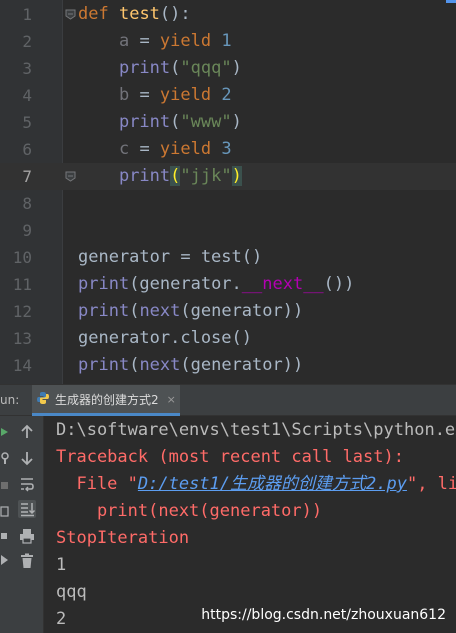 Image resolution: width=456 pixels, height=633 pixels. I want to click on console-line: StopIteration, so click(122, 538).